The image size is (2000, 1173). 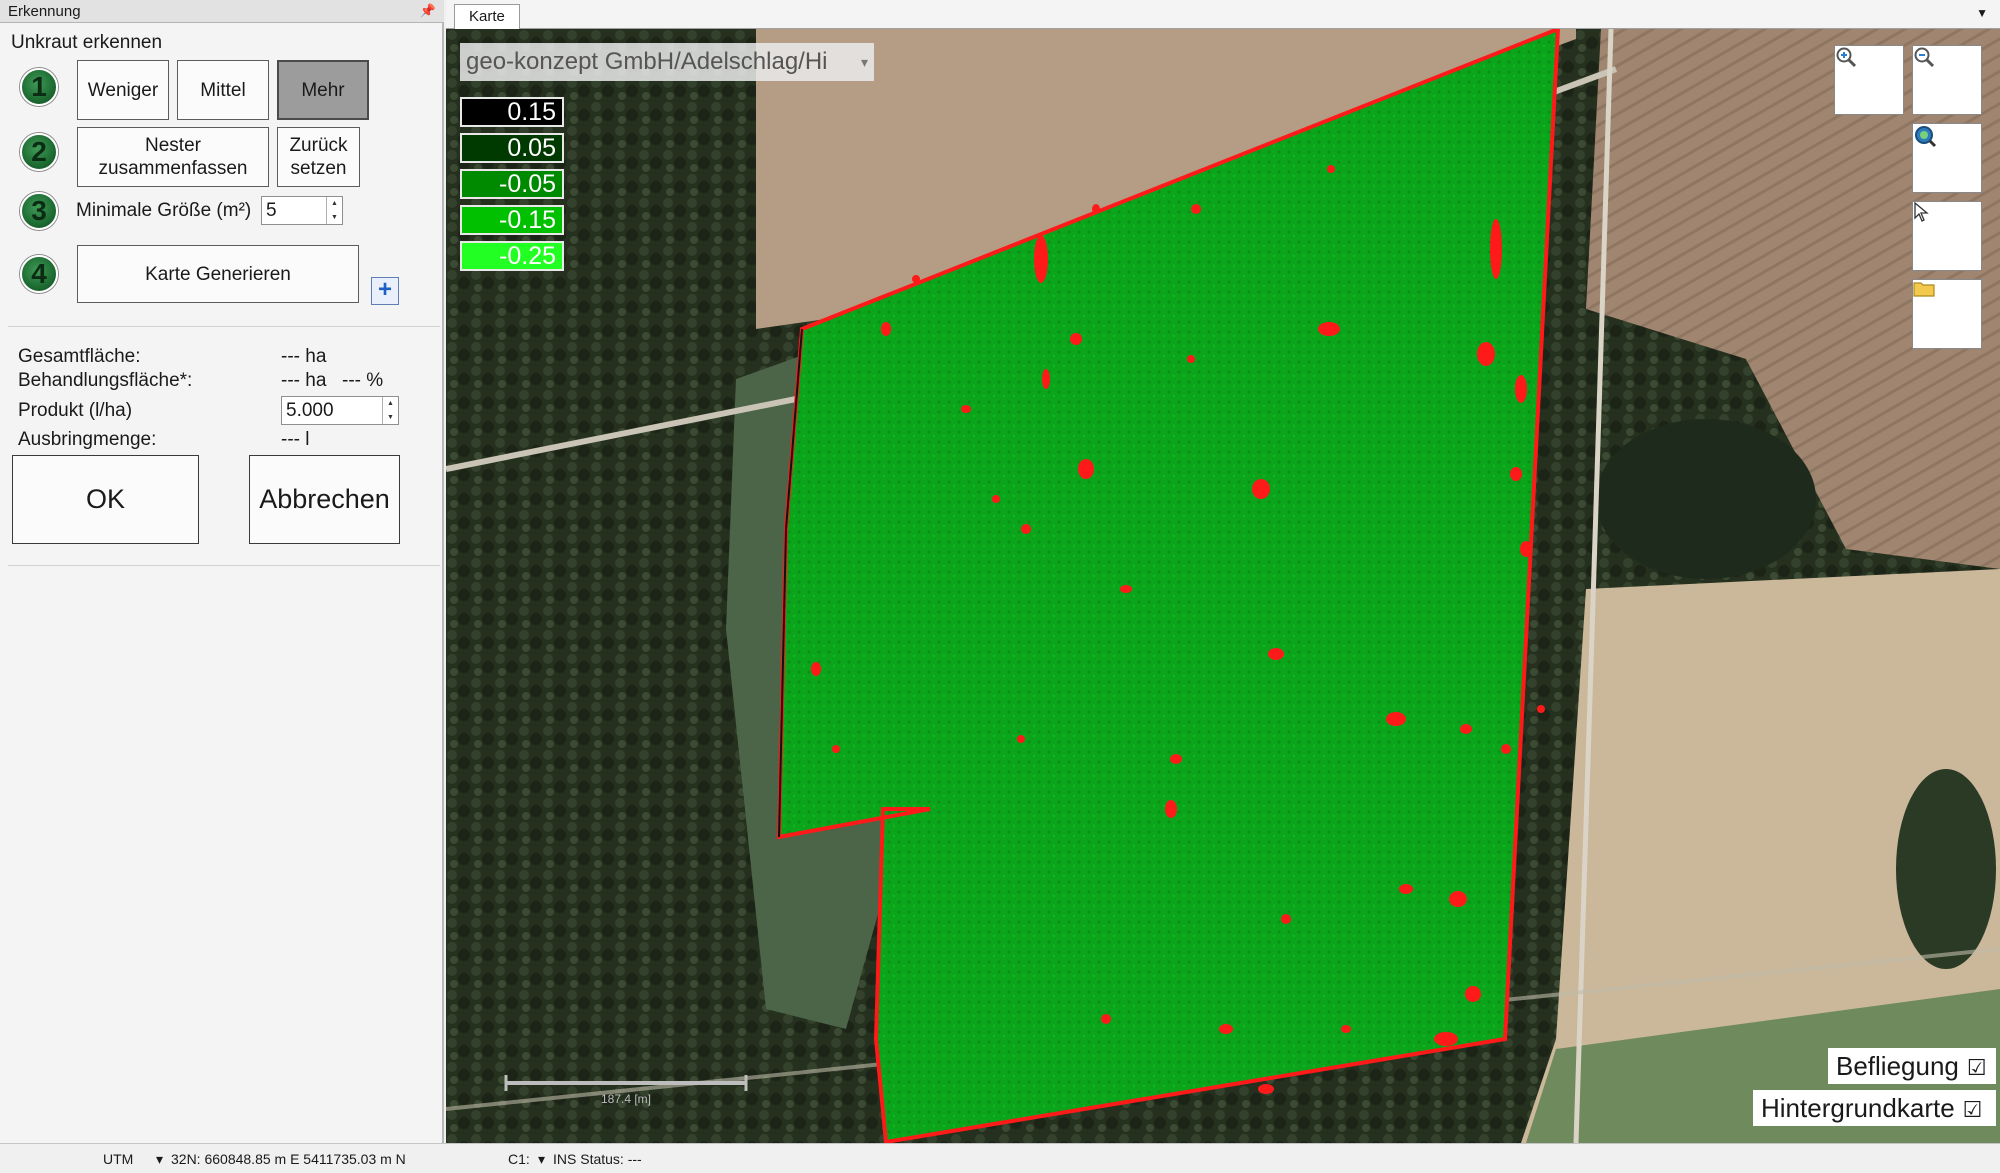 I want to click on tab-strip: Karte ▼, so click(x=1223, y=14).